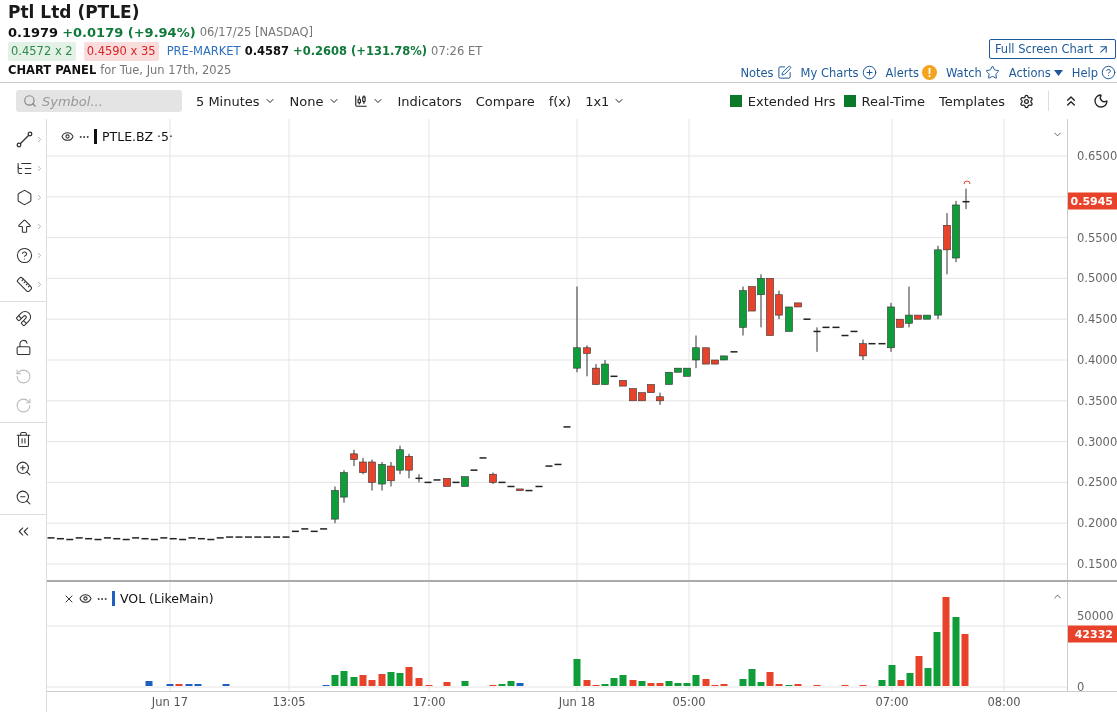 This screenshot has height=712, width=1117. What do you see at coordinates (1095, 616) in the screenshot?
I see `volume-axis-label: 50000` at bounding box center [1095, 616].